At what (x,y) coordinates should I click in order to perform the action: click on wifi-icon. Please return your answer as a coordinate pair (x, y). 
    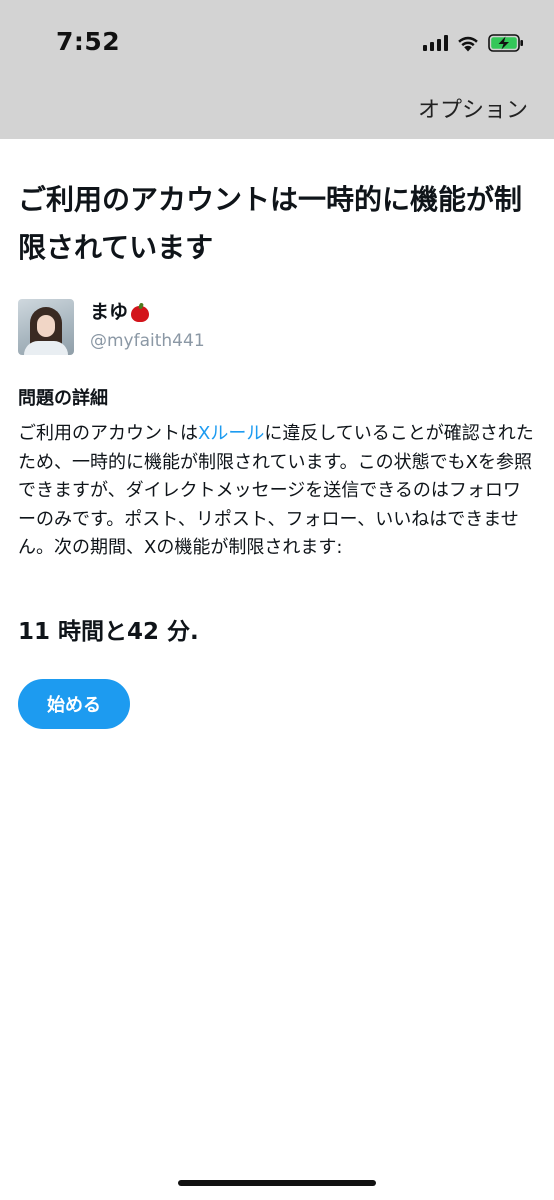
    Looking at the image, I should click on (468, 44).